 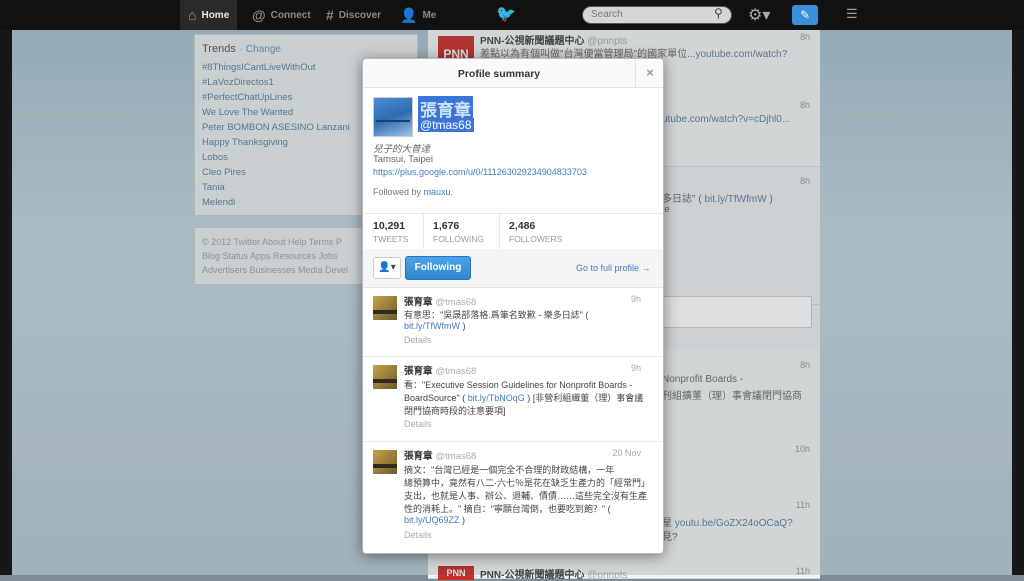 What do you see at coordinates (496, 398) in the screenshot?
I see `tweet-link: bit.ly/TbNOqG` at bounding box center [496, 398].